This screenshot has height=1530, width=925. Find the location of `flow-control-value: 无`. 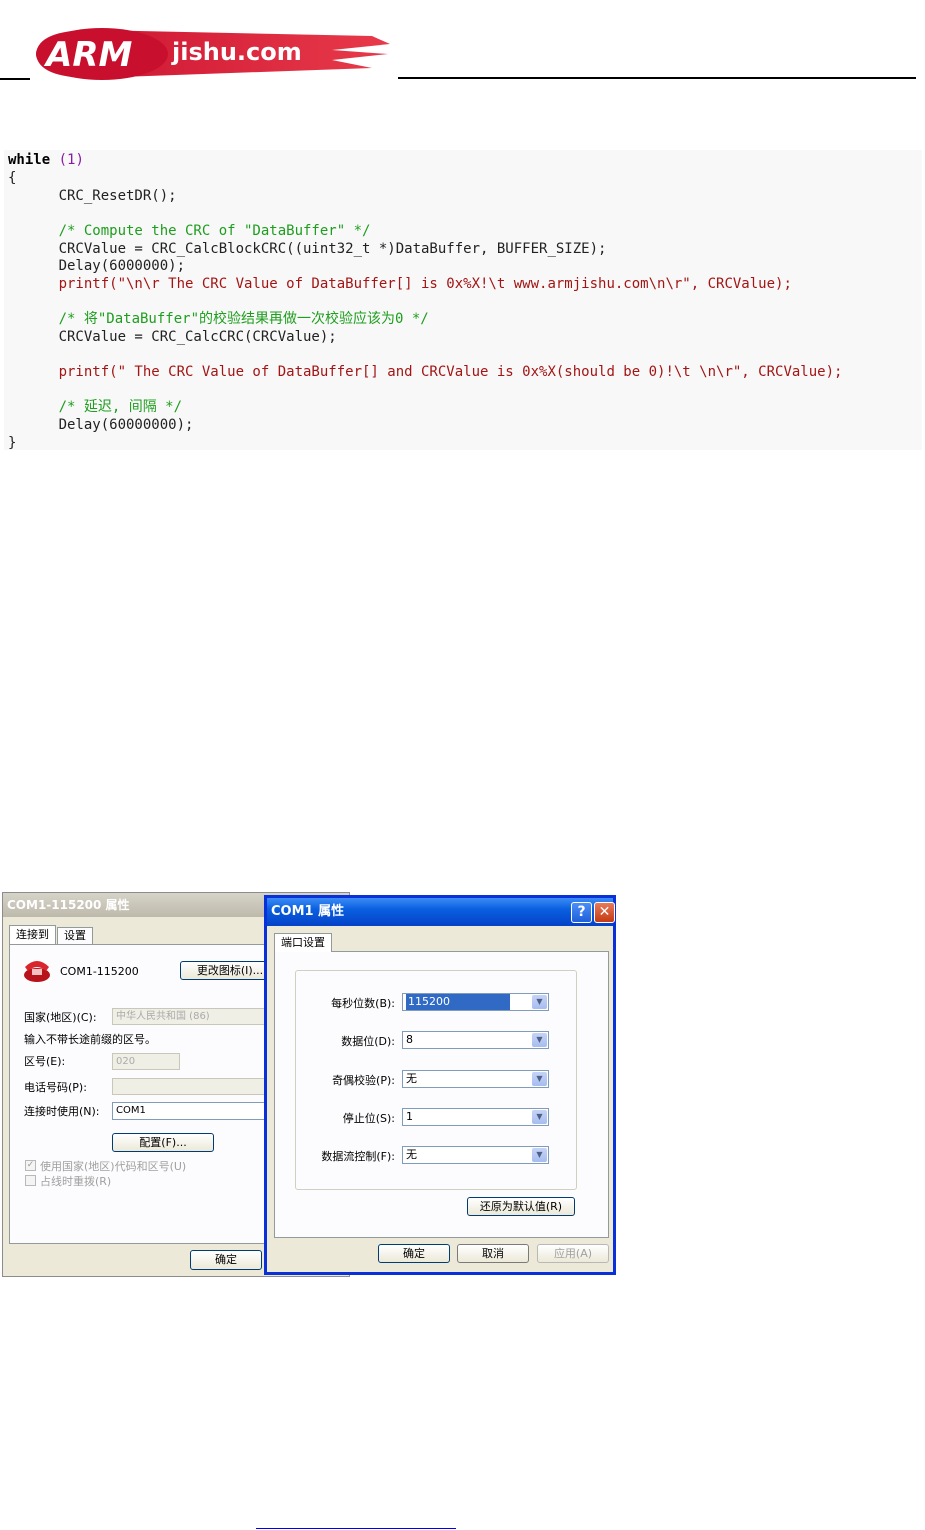

flow-control-value: 无 is located at coordinates (411, 1154).